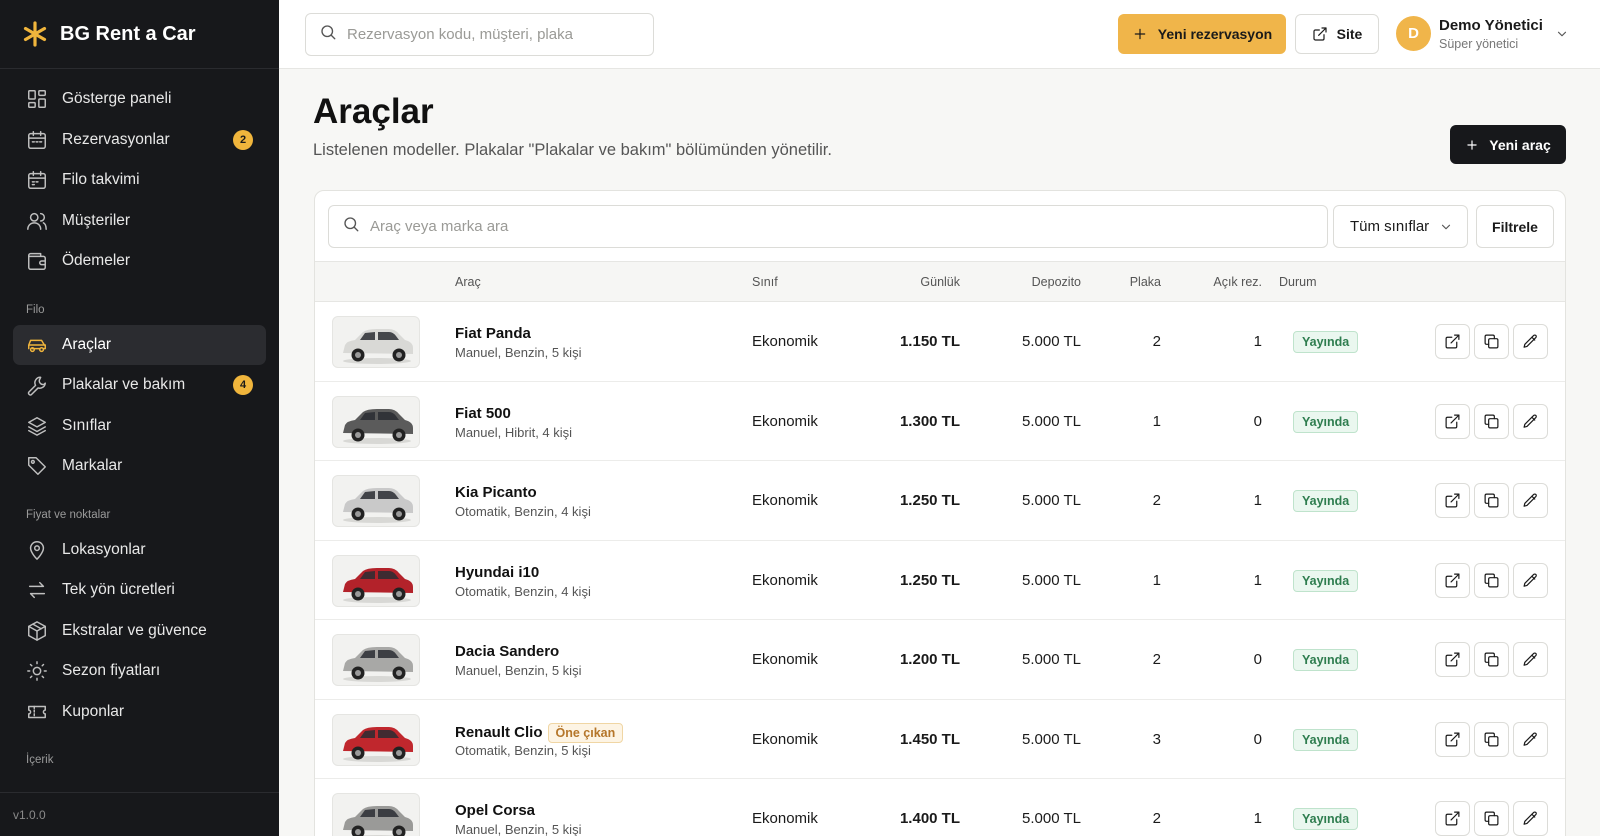 The image size is (1600, 836). What do you see at coordinates (499, 732) in the screenshot?
I see `car-name: Renault Clio` at bounding box center [499, 732].